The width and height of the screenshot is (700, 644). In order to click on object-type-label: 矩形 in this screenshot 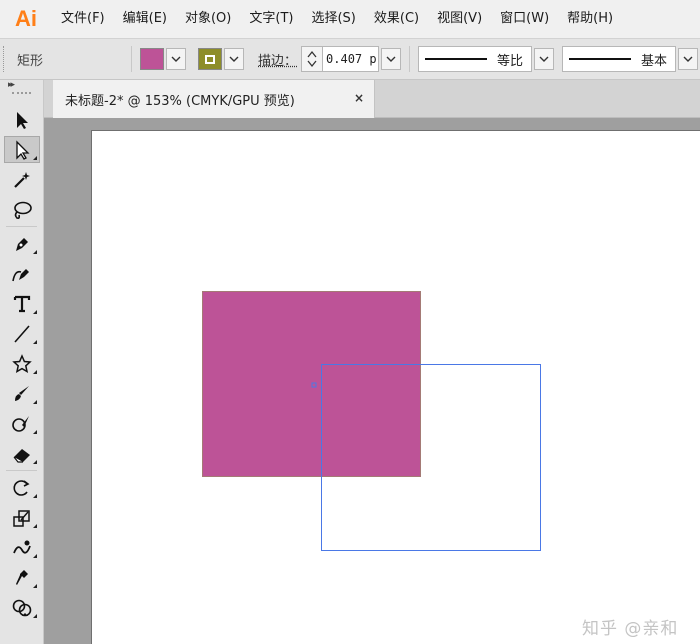, I will do `click(30, 61)`.